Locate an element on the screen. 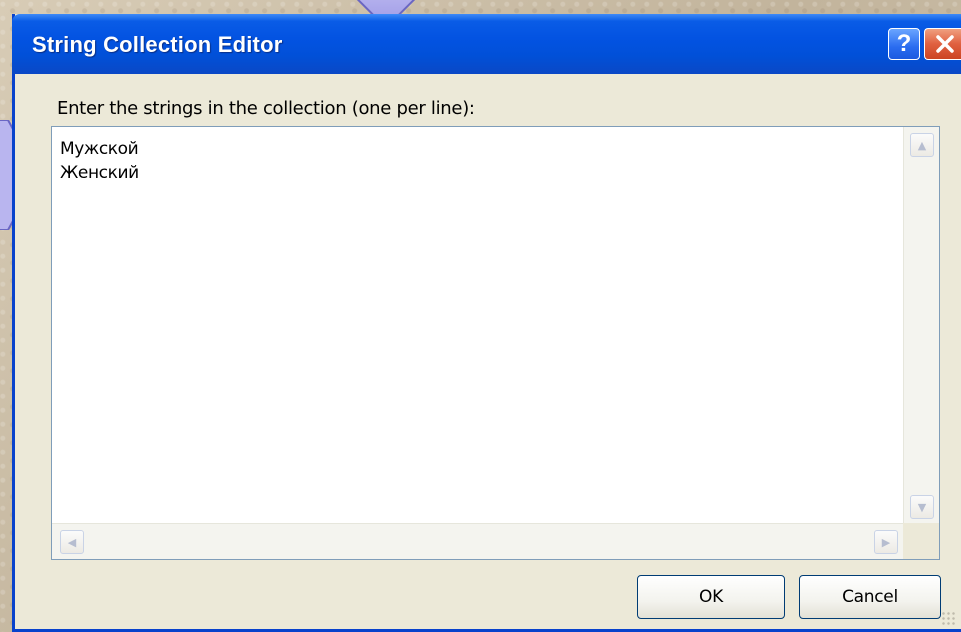 The image size is (961, 632). help-icon: ? is located at coordinates (904, 43).